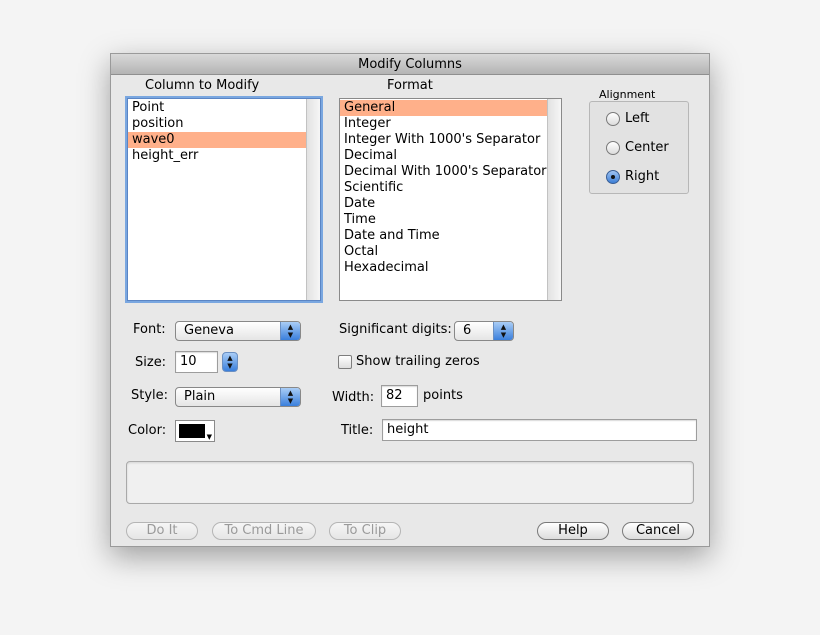  What do you see at coordinates (399, 396) in the screenshot?
I see `width-input: 82` at bounding box center [399, 396].